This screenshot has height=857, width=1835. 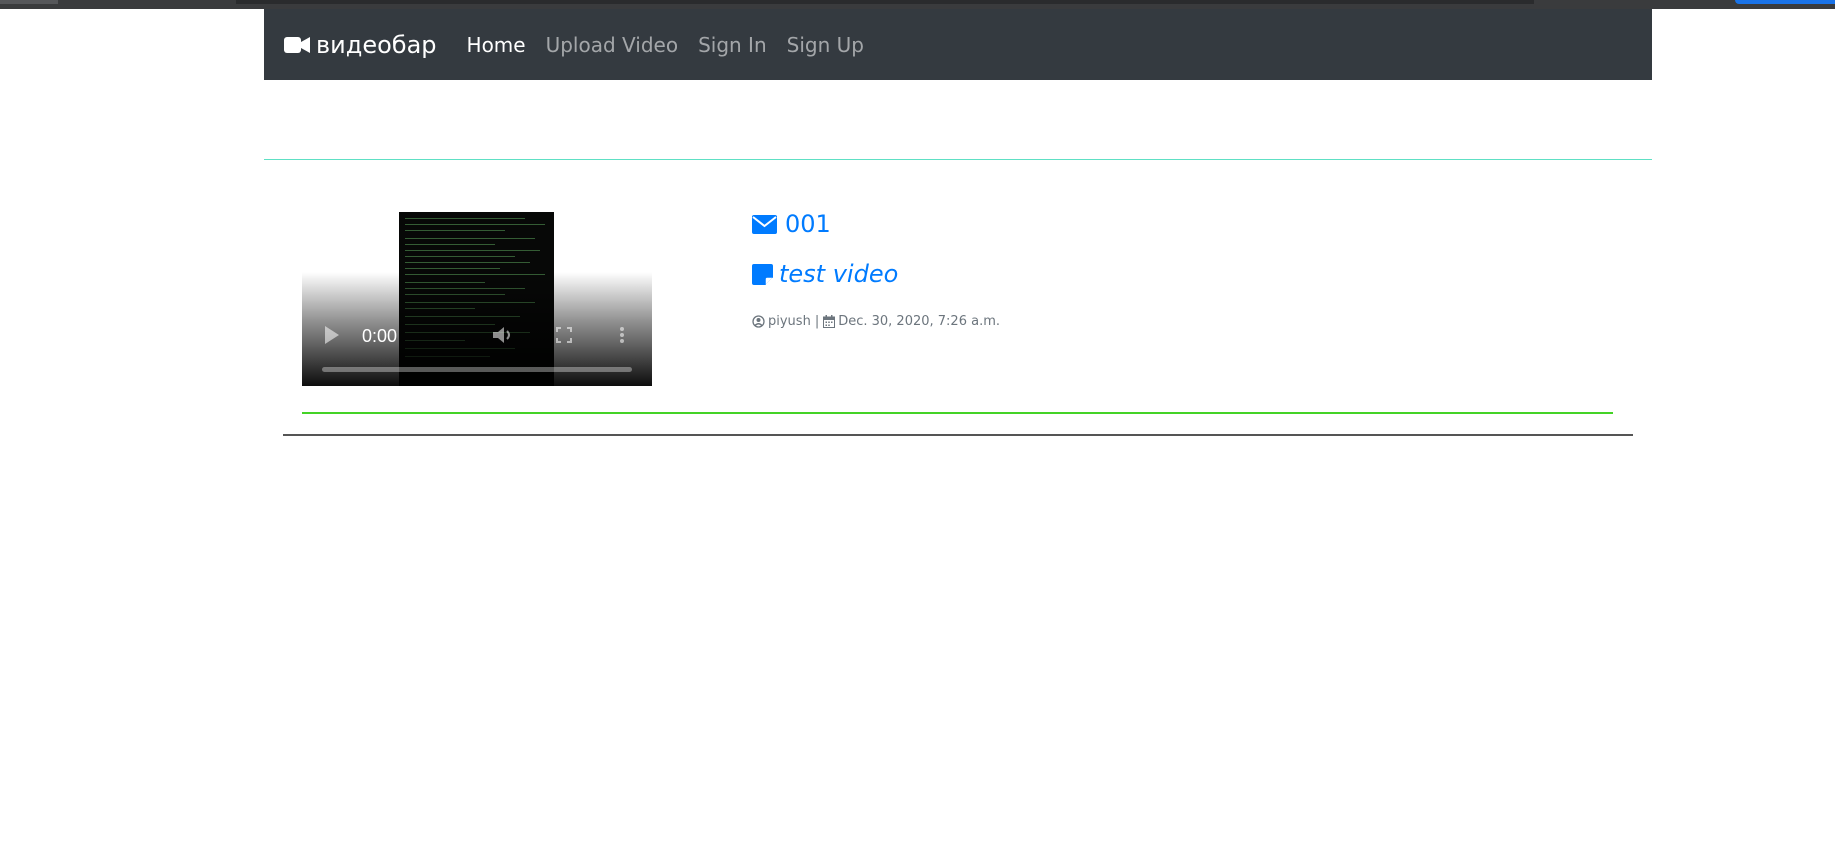 What do you see at coordinates (496, 45) in the screenshot?
I see `nav-home-link: Home` at bounding box center [496, 45].